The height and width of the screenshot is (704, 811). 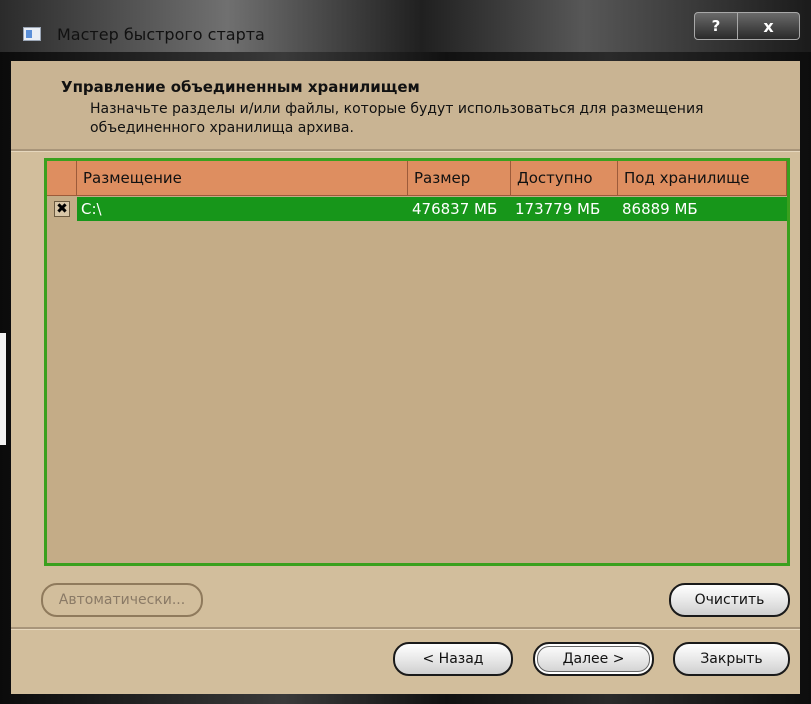 What do you see at coordinates (459, 178) in the screenshot?
I see `column-header-size: Размер` at bounding box center [459, 178].